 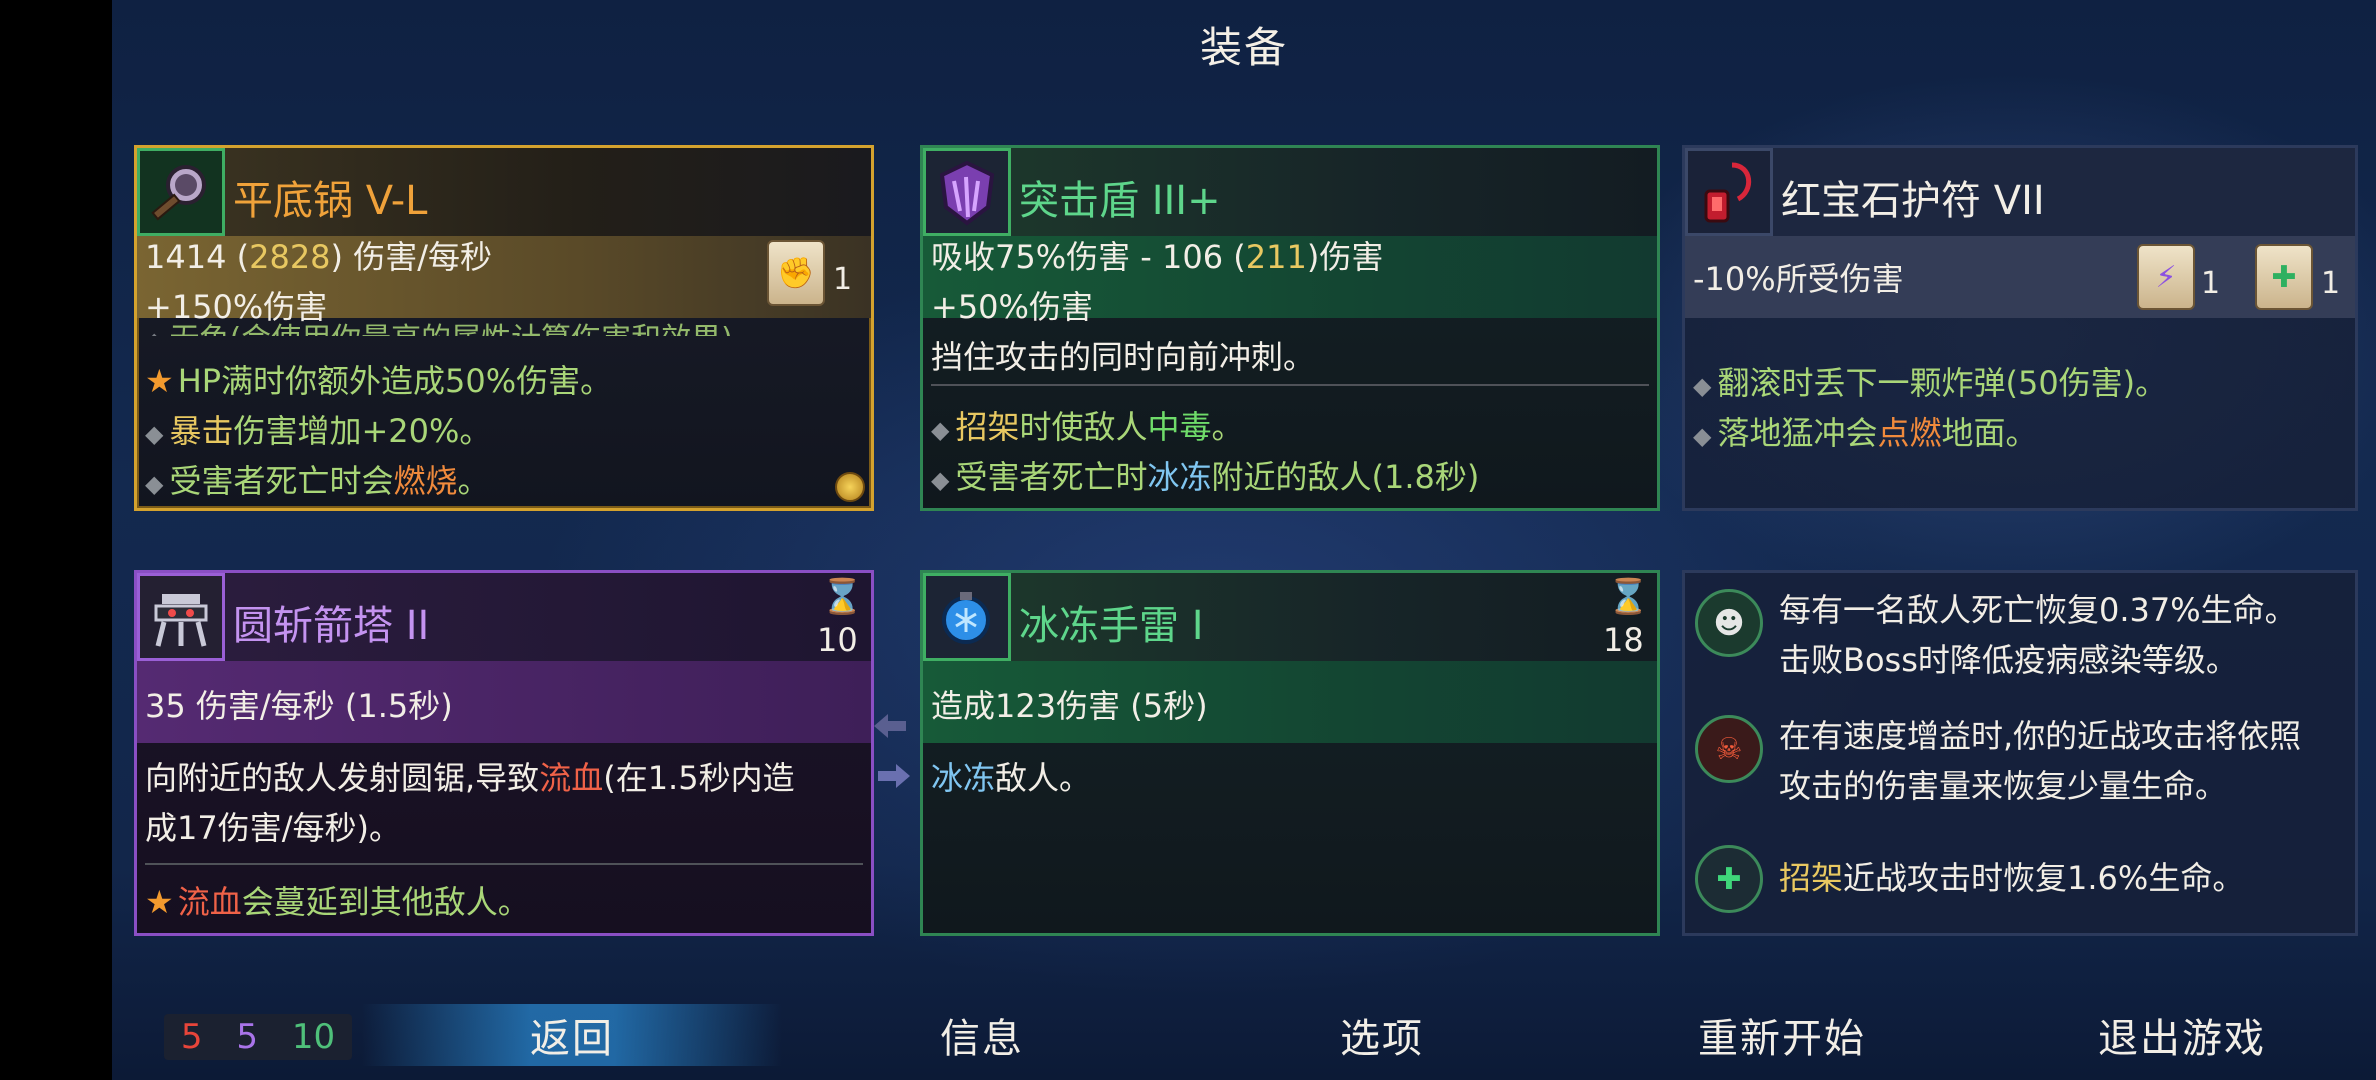 I want to click on survival-count: 10, so click(x=313, y=1037).